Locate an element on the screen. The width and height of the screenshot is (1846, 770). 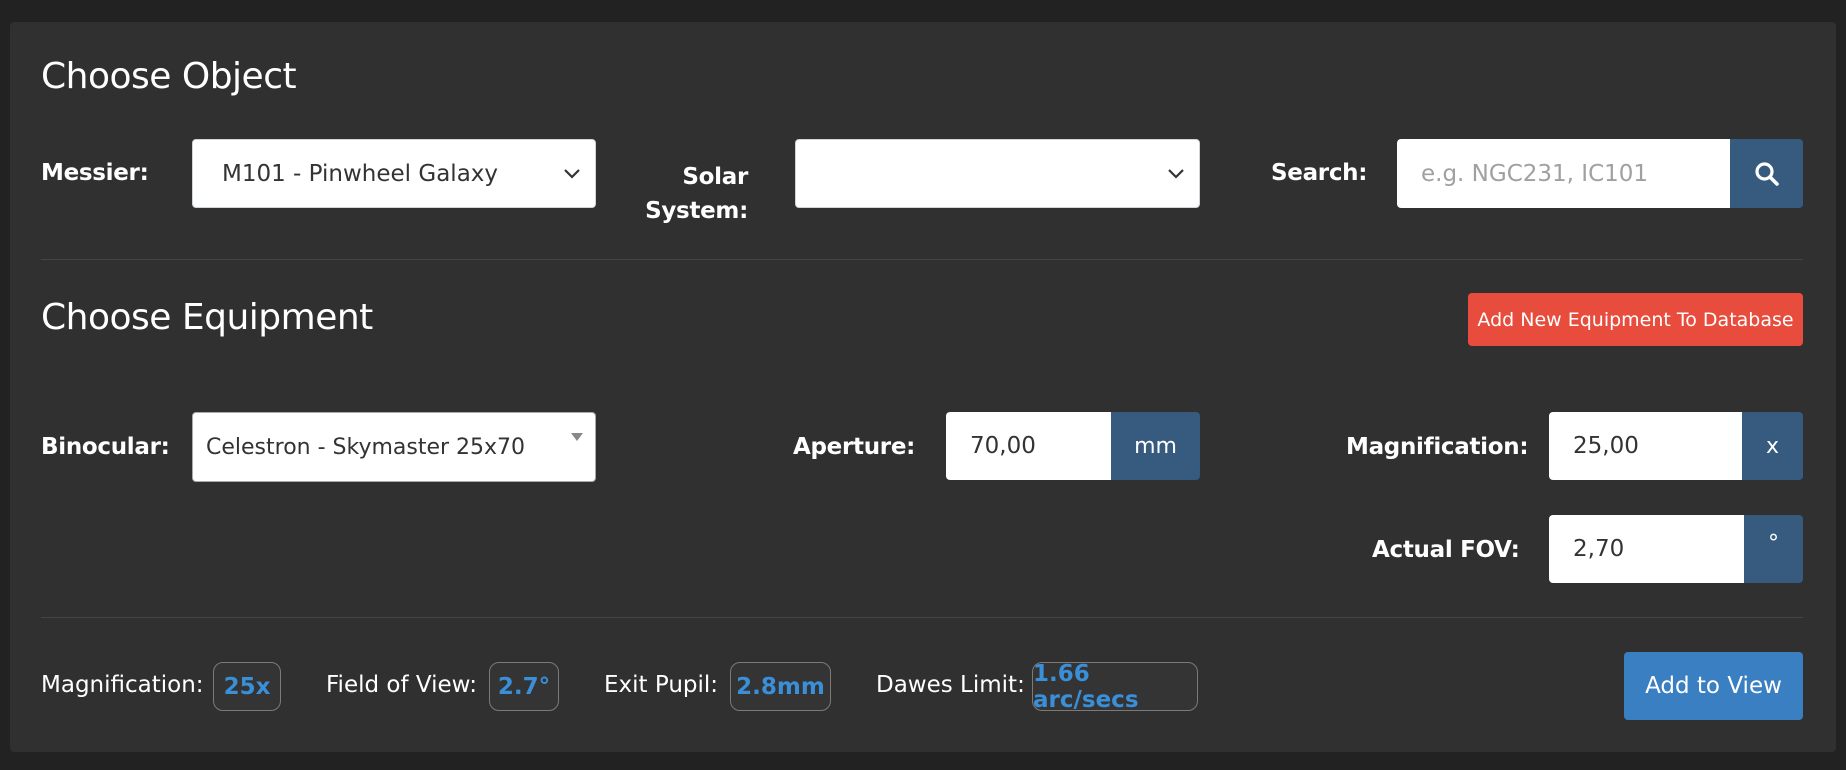
choose-object-title: Choose Object is located at coordinates (169, 76).